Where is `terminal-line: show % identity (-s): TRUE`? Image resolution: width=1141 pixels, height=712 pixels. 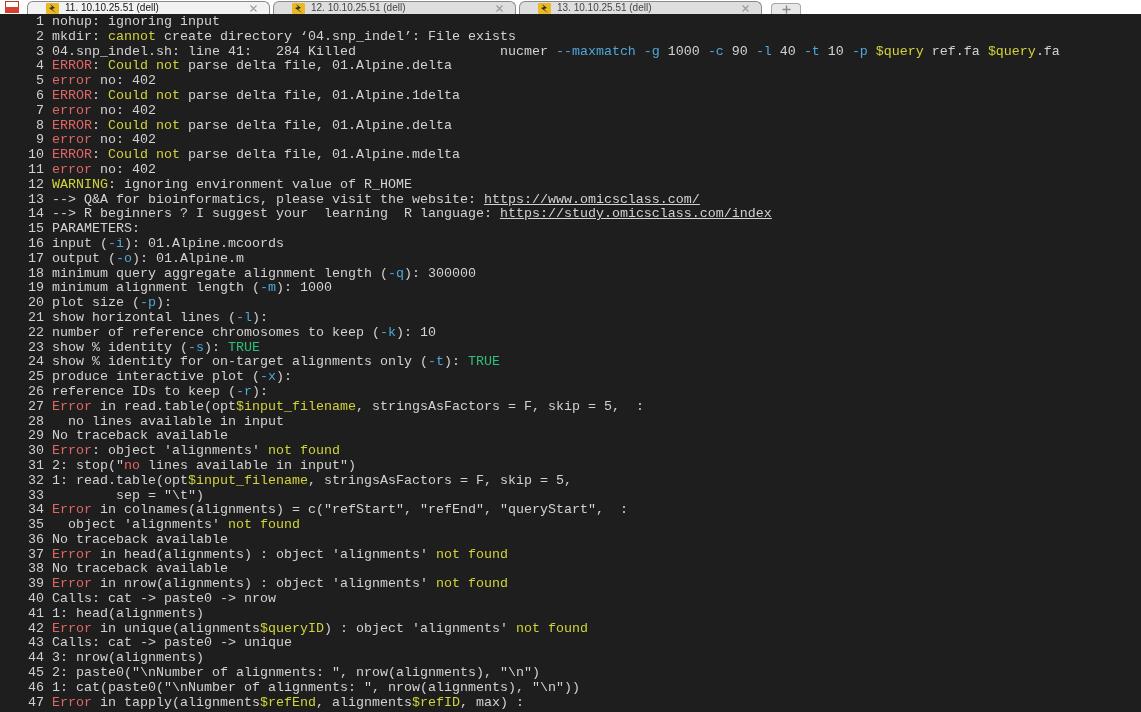 terminal-line: show % identity (-s): TRUE is located at coordinates (156, 348).